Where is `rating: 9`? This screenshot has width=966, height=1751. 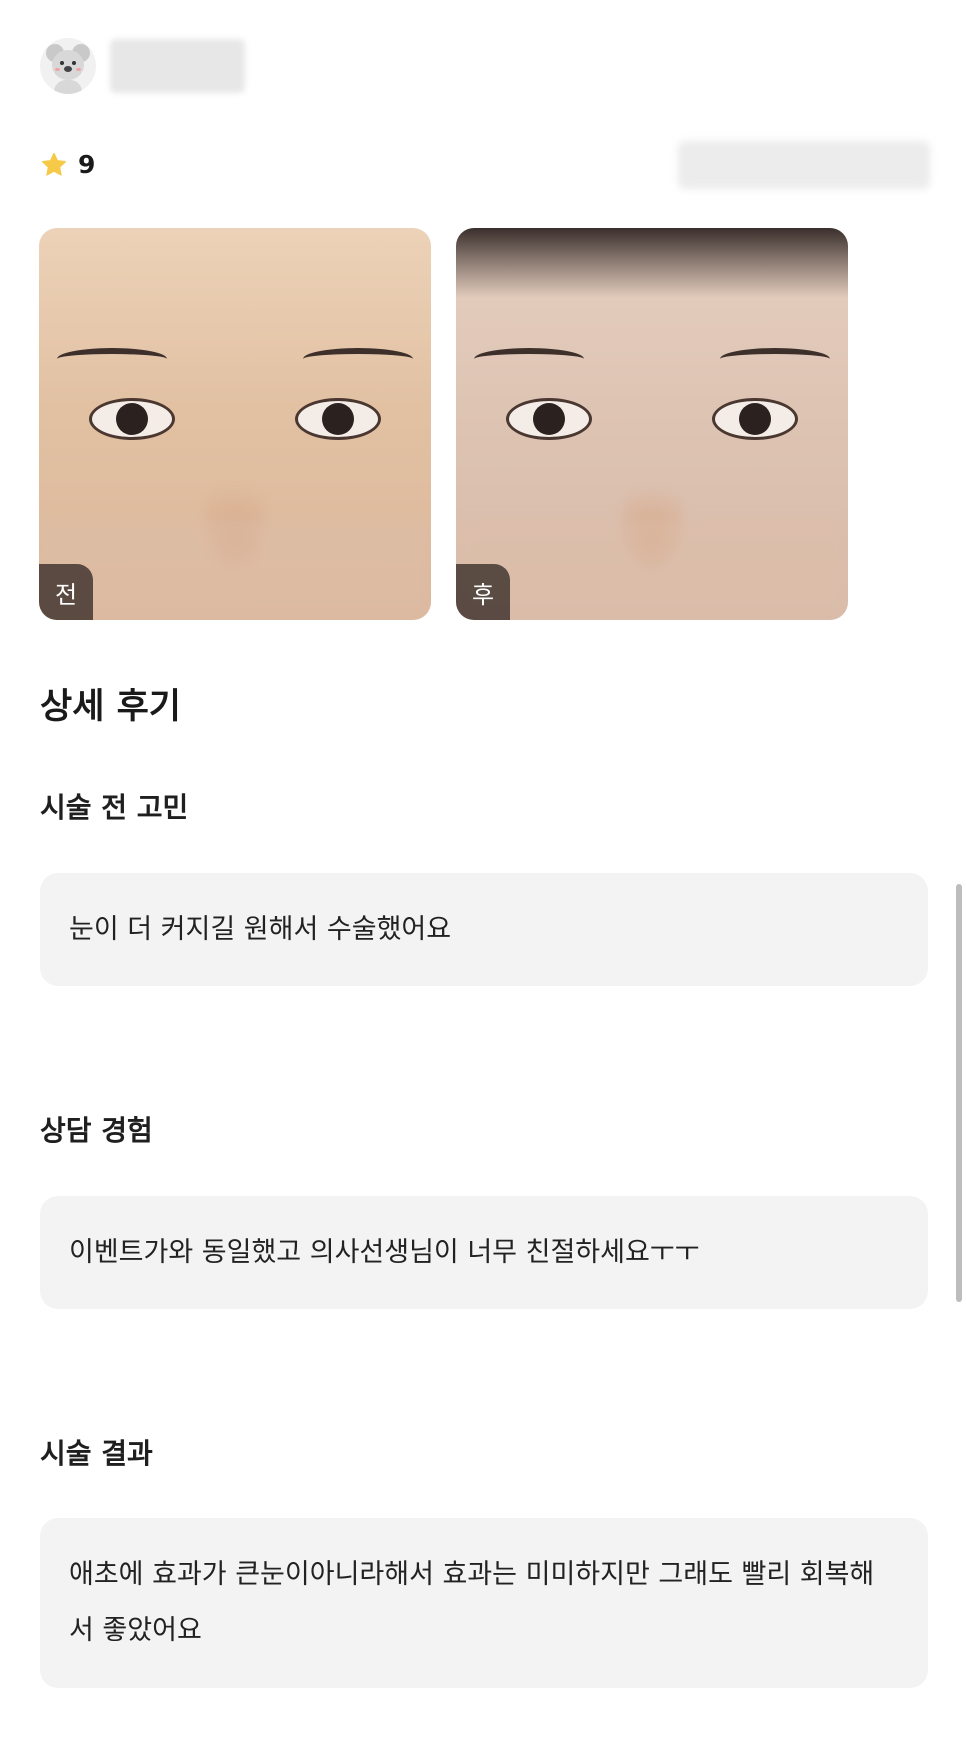
rating: 9 is located at coordinates (67, 164).